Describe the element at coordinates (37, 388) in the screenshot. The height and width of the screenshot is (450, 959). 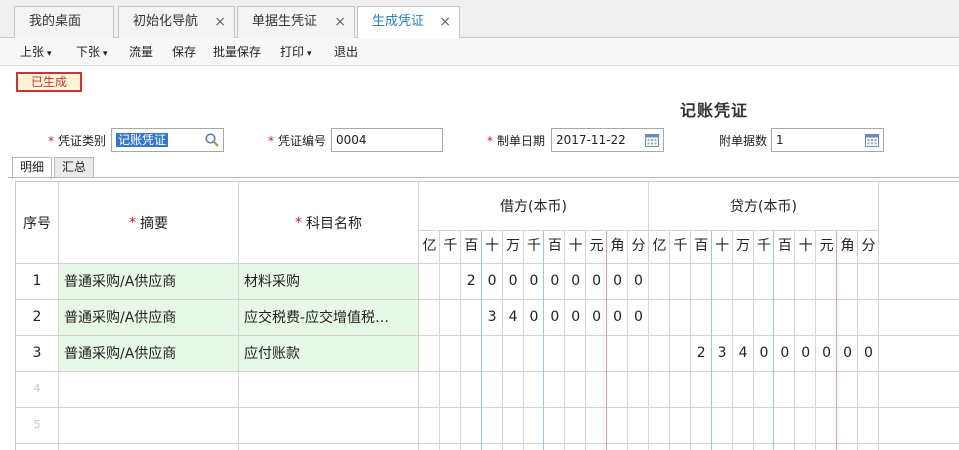
I see `row-number: 4` at that location.